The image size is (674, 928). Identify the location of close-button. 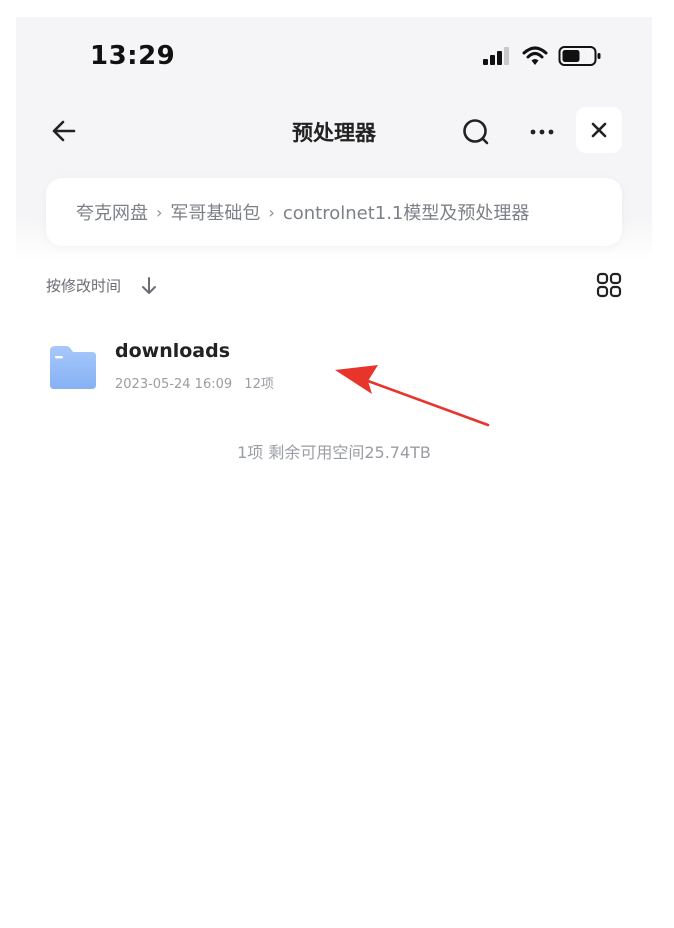
(599, 130).